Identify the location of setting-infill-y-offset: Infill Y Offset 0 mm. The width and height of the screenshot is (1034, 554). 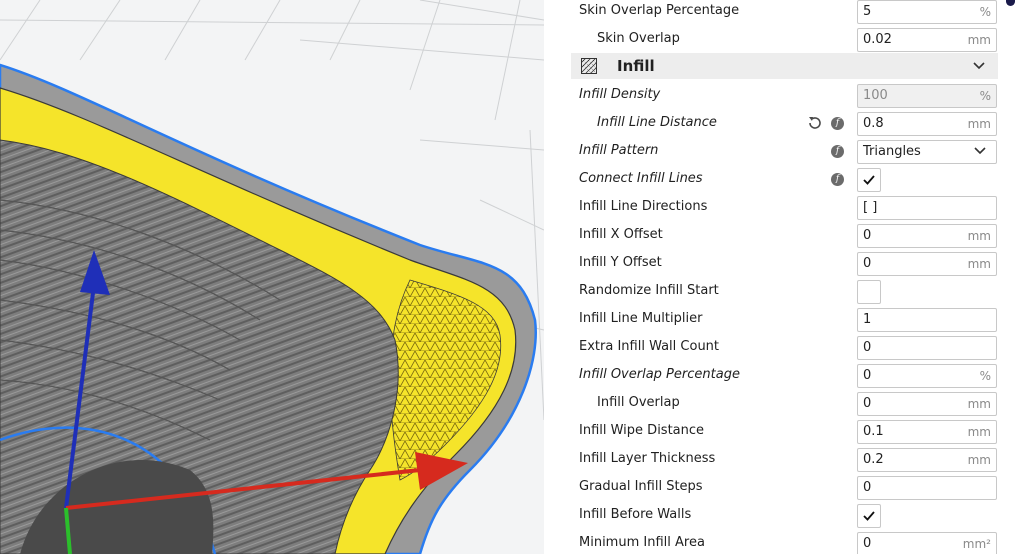
(779, 266).